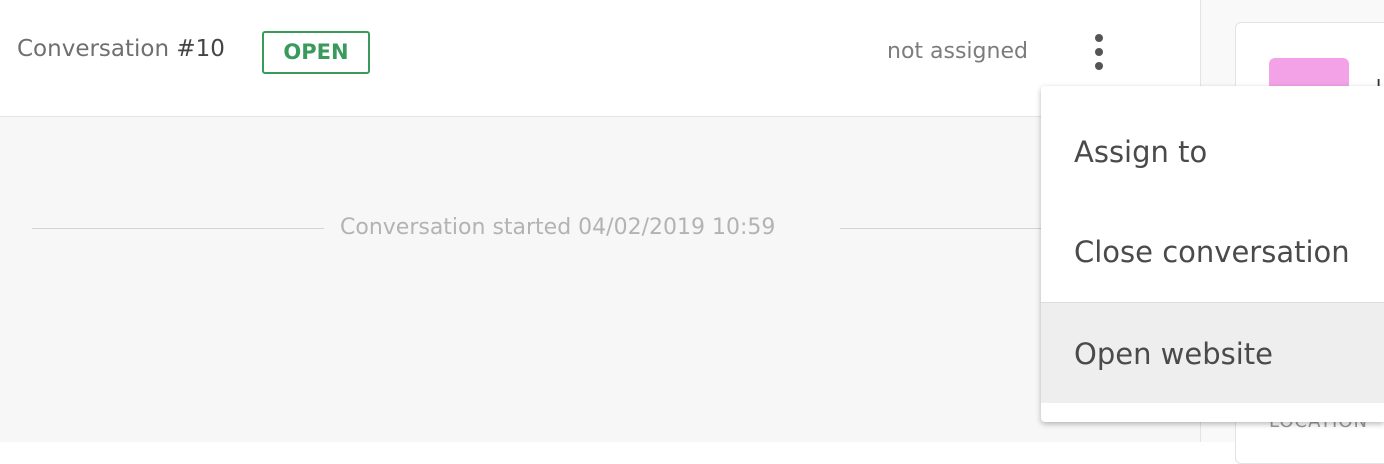 The image size is (1384, 464). I want to click on kebab-menu-icon, so click(1099, 54).